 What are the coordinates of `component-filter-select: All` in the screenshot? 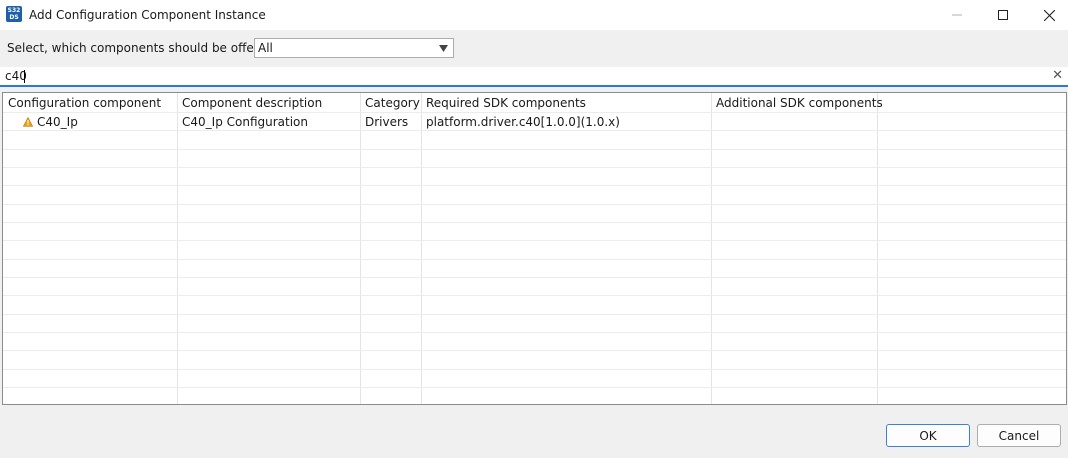 It's located at (354, 48).